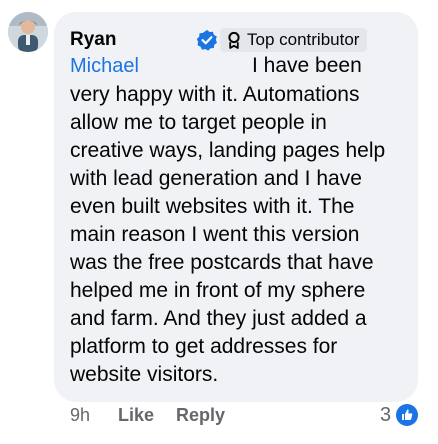 The width and height of the screenshot is (438, 444). Describe the element at coordinates (104, 66) in the screenshot. I see `author-name-continued: Michael` at that location.